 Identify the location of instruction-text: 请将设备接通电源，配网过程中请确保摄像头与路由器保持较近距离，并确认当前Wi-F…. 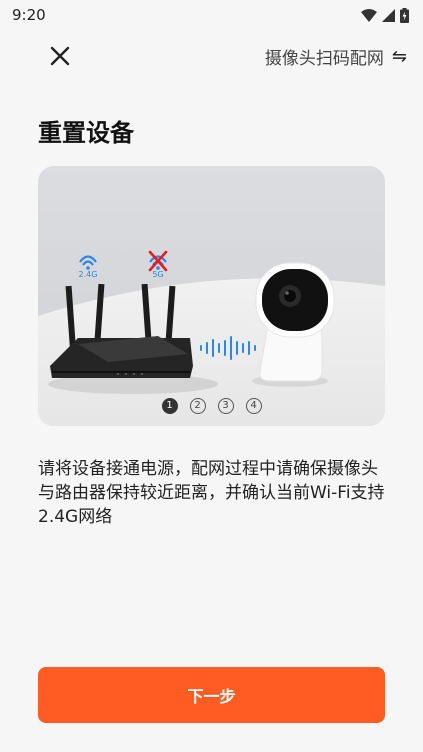
(211, 493).